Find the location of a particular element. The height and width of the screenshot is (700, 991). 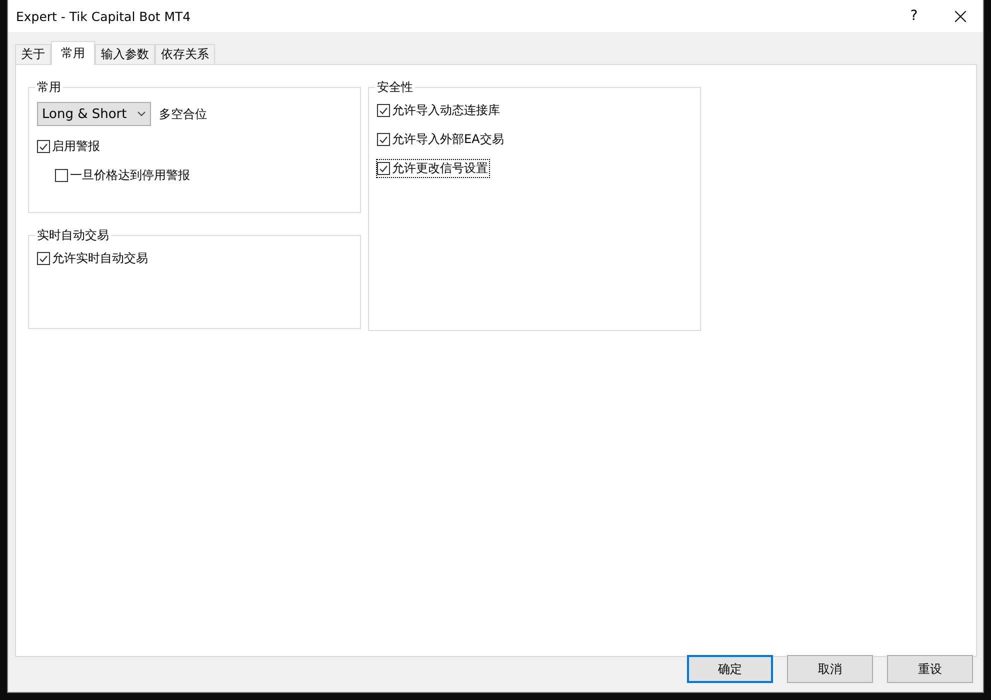

dialog-button: 确定 is located at coordinates (730, 669).